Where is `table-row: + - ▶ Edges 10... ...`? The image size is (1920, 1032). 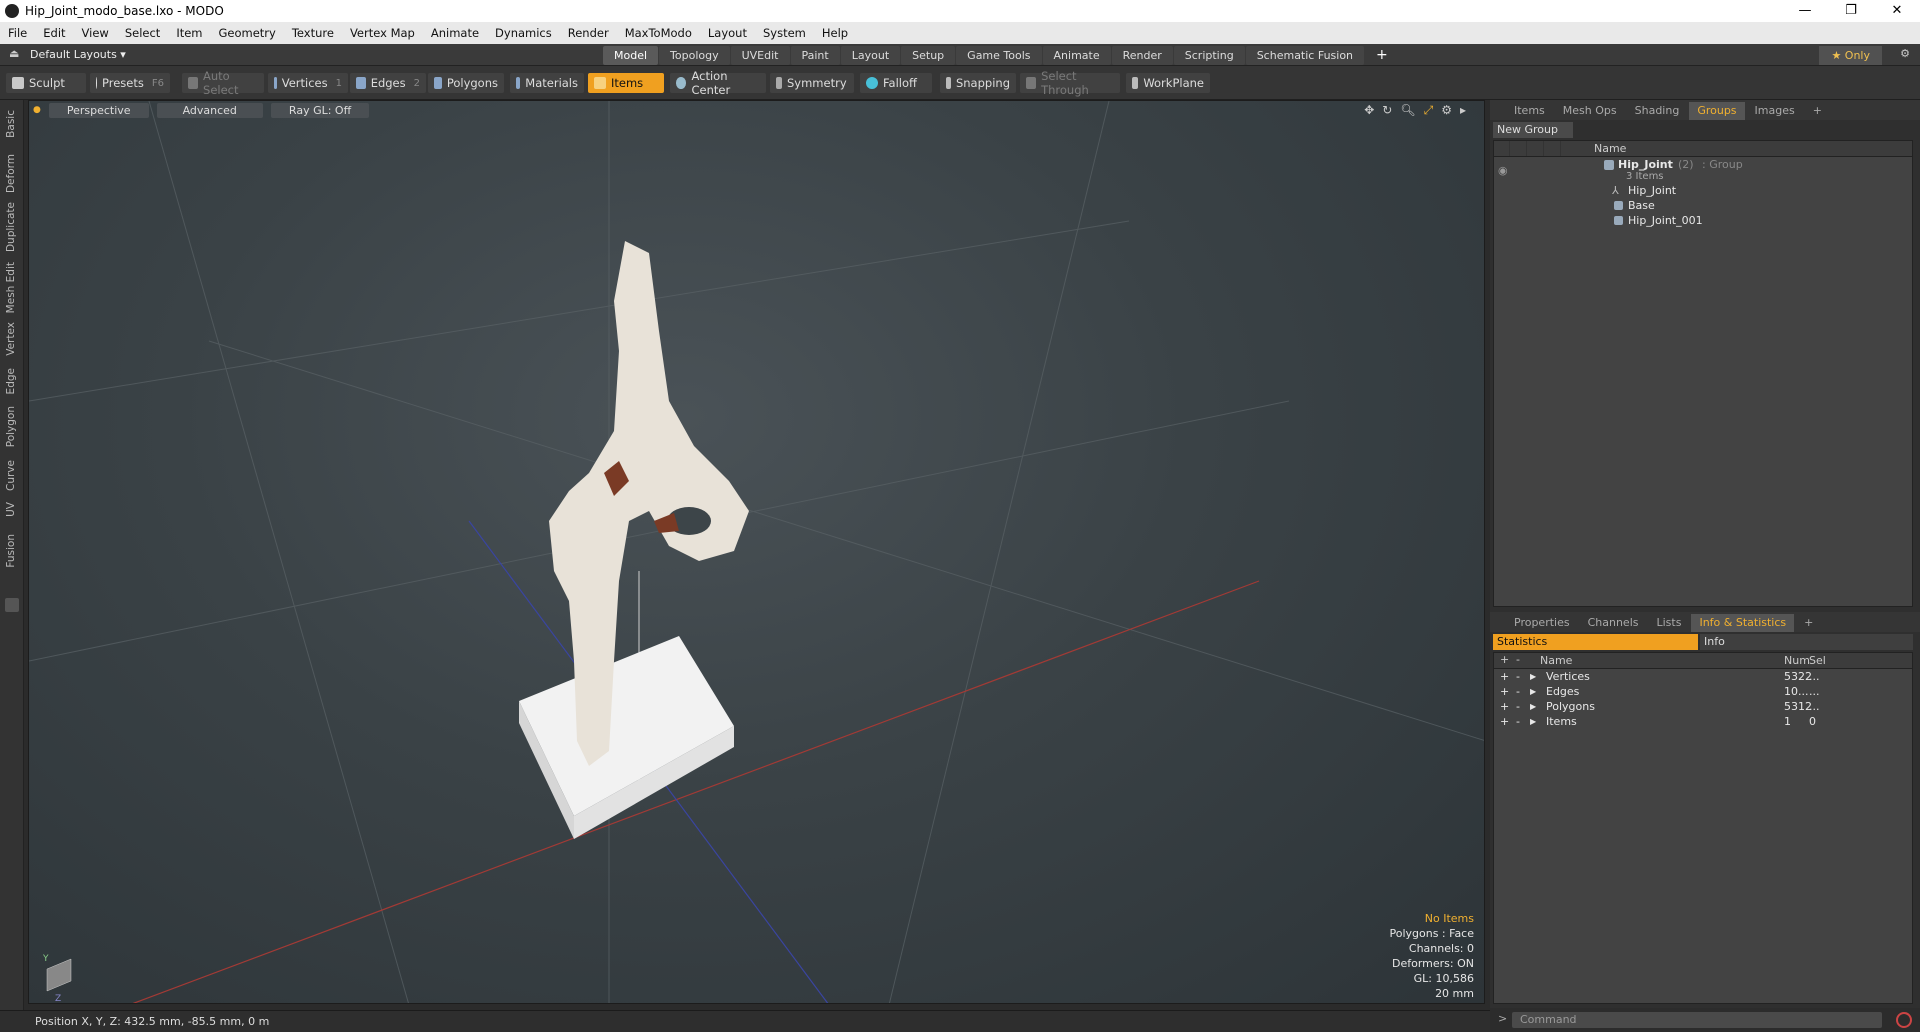
table-row: + - ▶ Edges 10... ... is located at coordinates (1703, 691).